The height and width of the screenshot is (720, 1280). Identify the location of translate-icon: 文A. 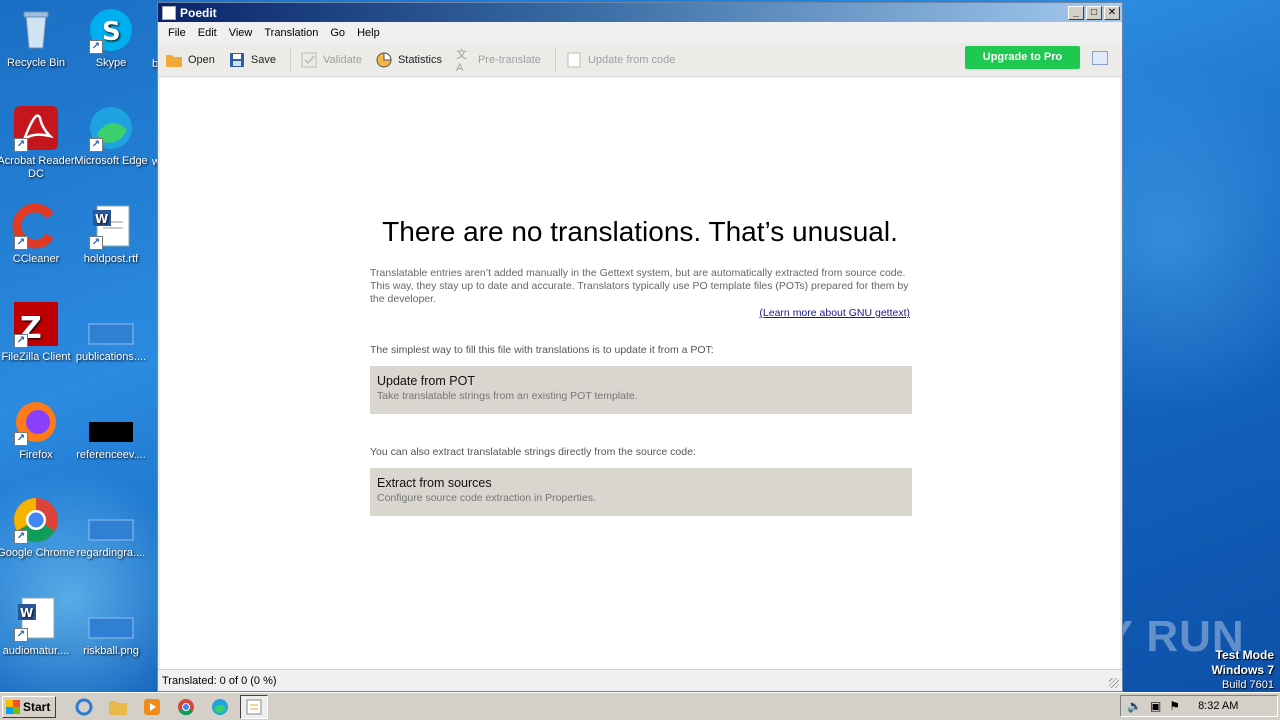
(461, 61).